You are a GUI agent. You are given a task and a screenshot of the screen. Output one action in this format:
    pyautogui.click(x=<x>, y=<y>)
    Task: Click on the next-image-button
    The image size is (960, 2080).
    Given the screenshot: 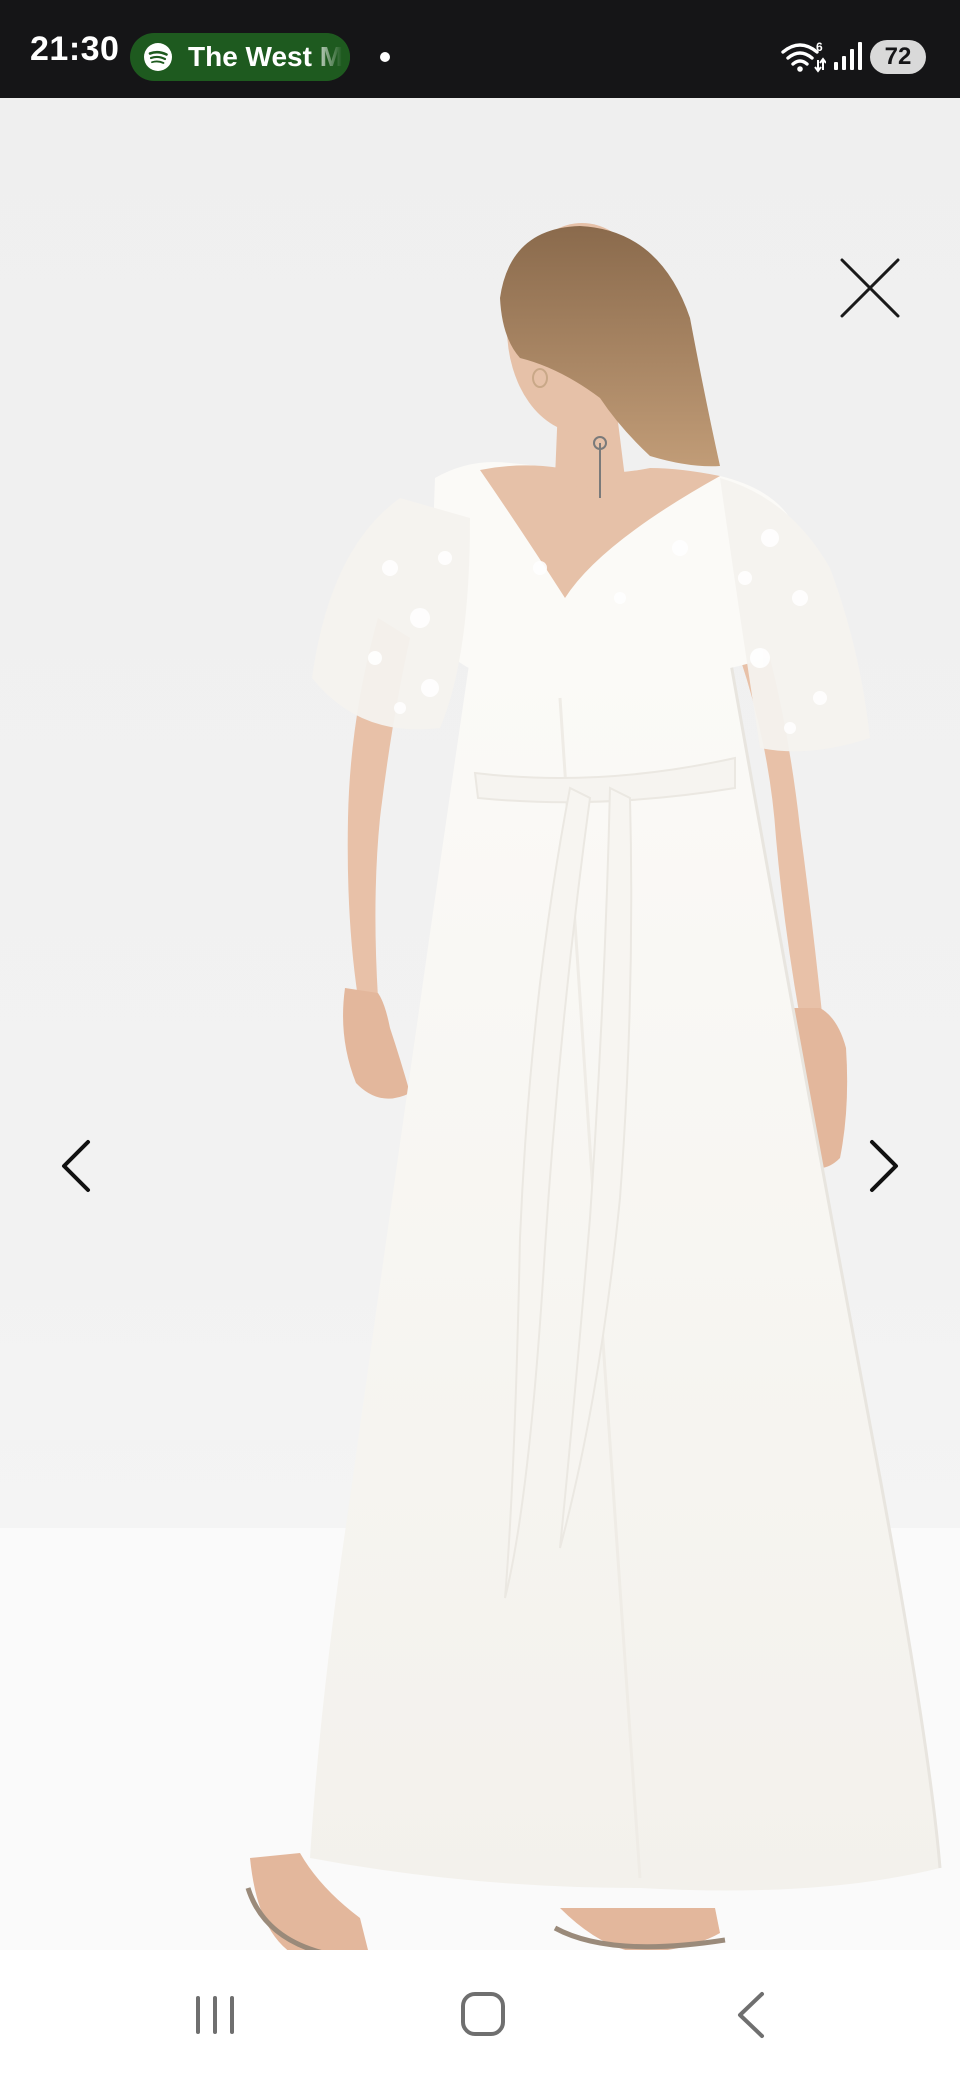 What is the action you would take?
    pyautogui.click(x=885, y=1166)
    